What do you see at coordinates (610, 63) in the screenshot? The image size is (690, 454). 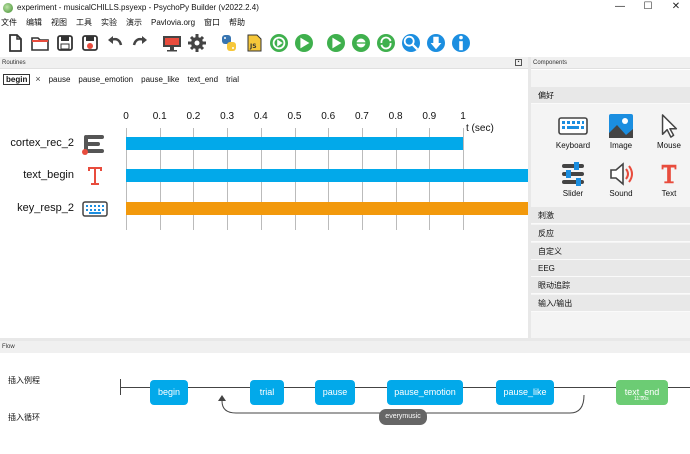 I see `components-pane-header: Components` at bounding box center [610, 63].